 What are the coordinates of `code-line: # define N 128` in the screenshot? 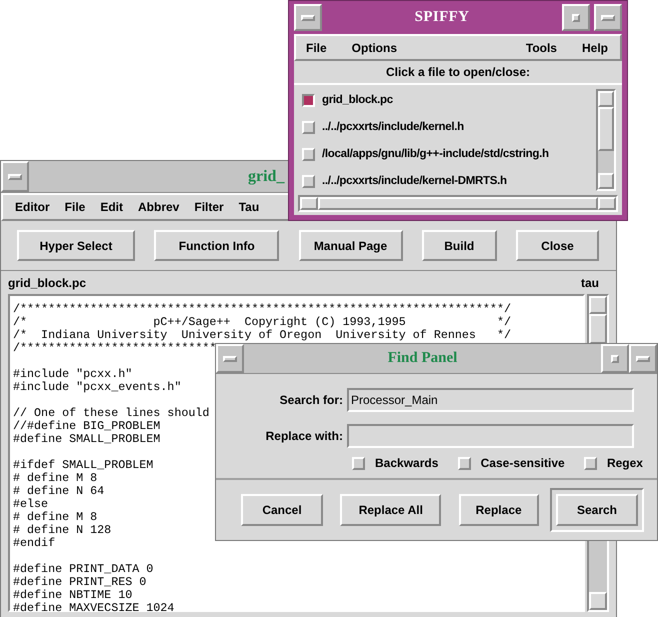 It's located at (62, 530).